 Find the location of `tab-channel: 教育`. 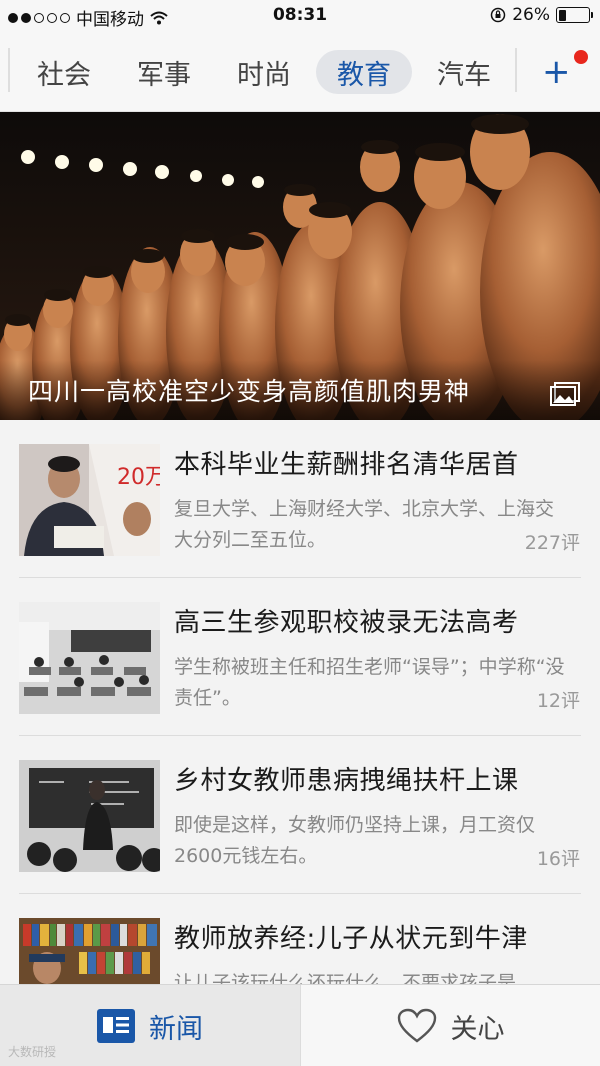

tab-channel: 教育 is located at coordinates (364, 72).